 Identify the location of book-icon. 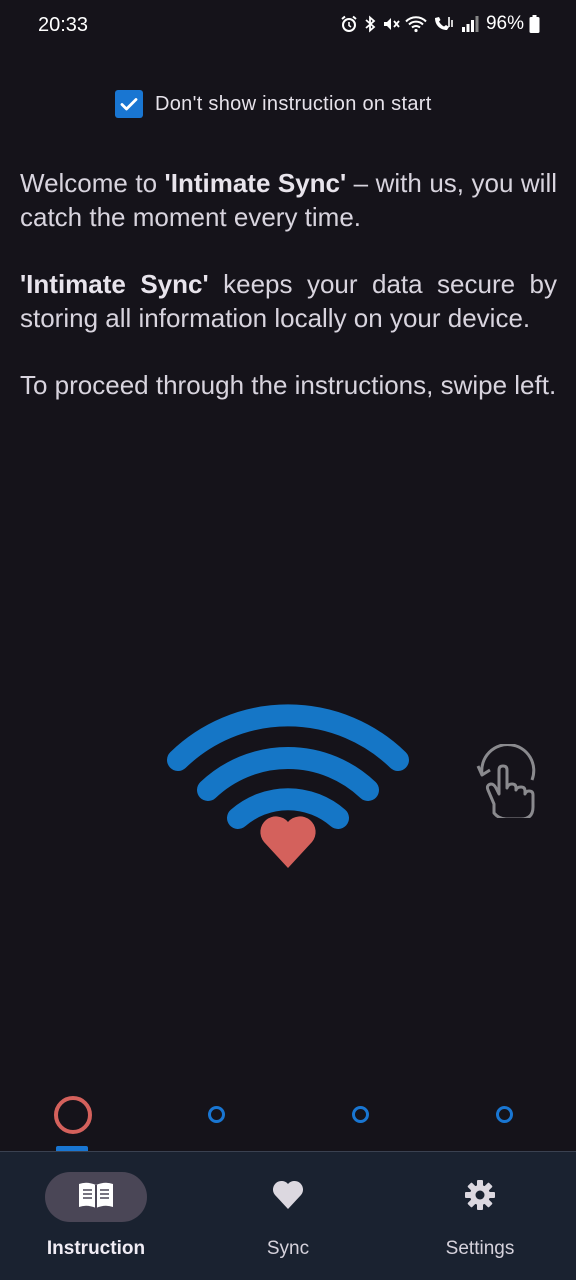
(96, 1197).